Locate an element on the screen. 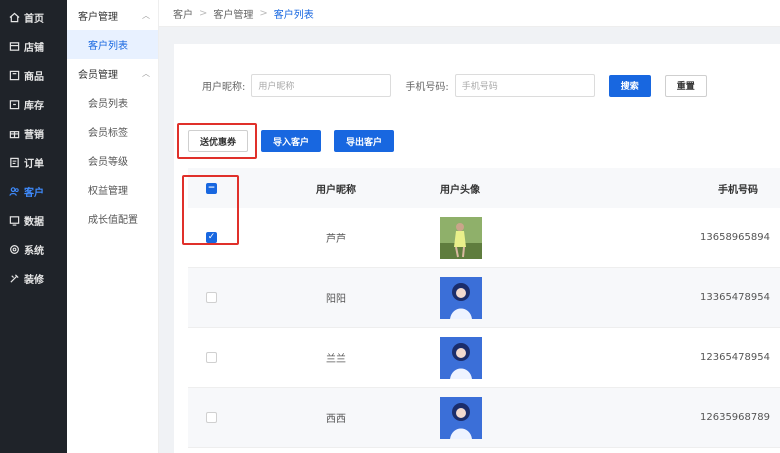 This screenshot has height=453, width=780. header-phone: 手机号码 is located at coordinates (738, 190).